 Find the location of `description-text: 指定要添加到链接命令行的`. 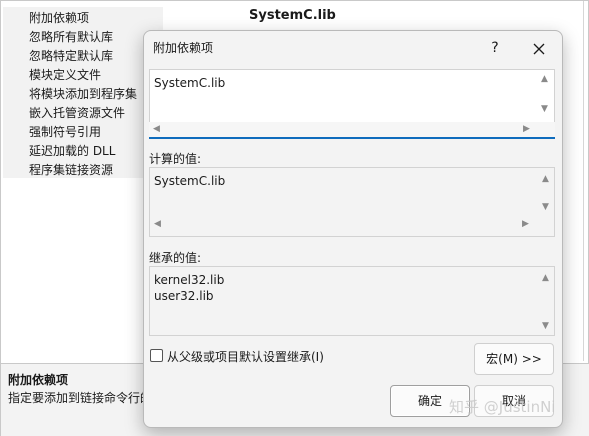

description-text: 指定要添加到链接命令行的 is located at coordinates (80, 398).